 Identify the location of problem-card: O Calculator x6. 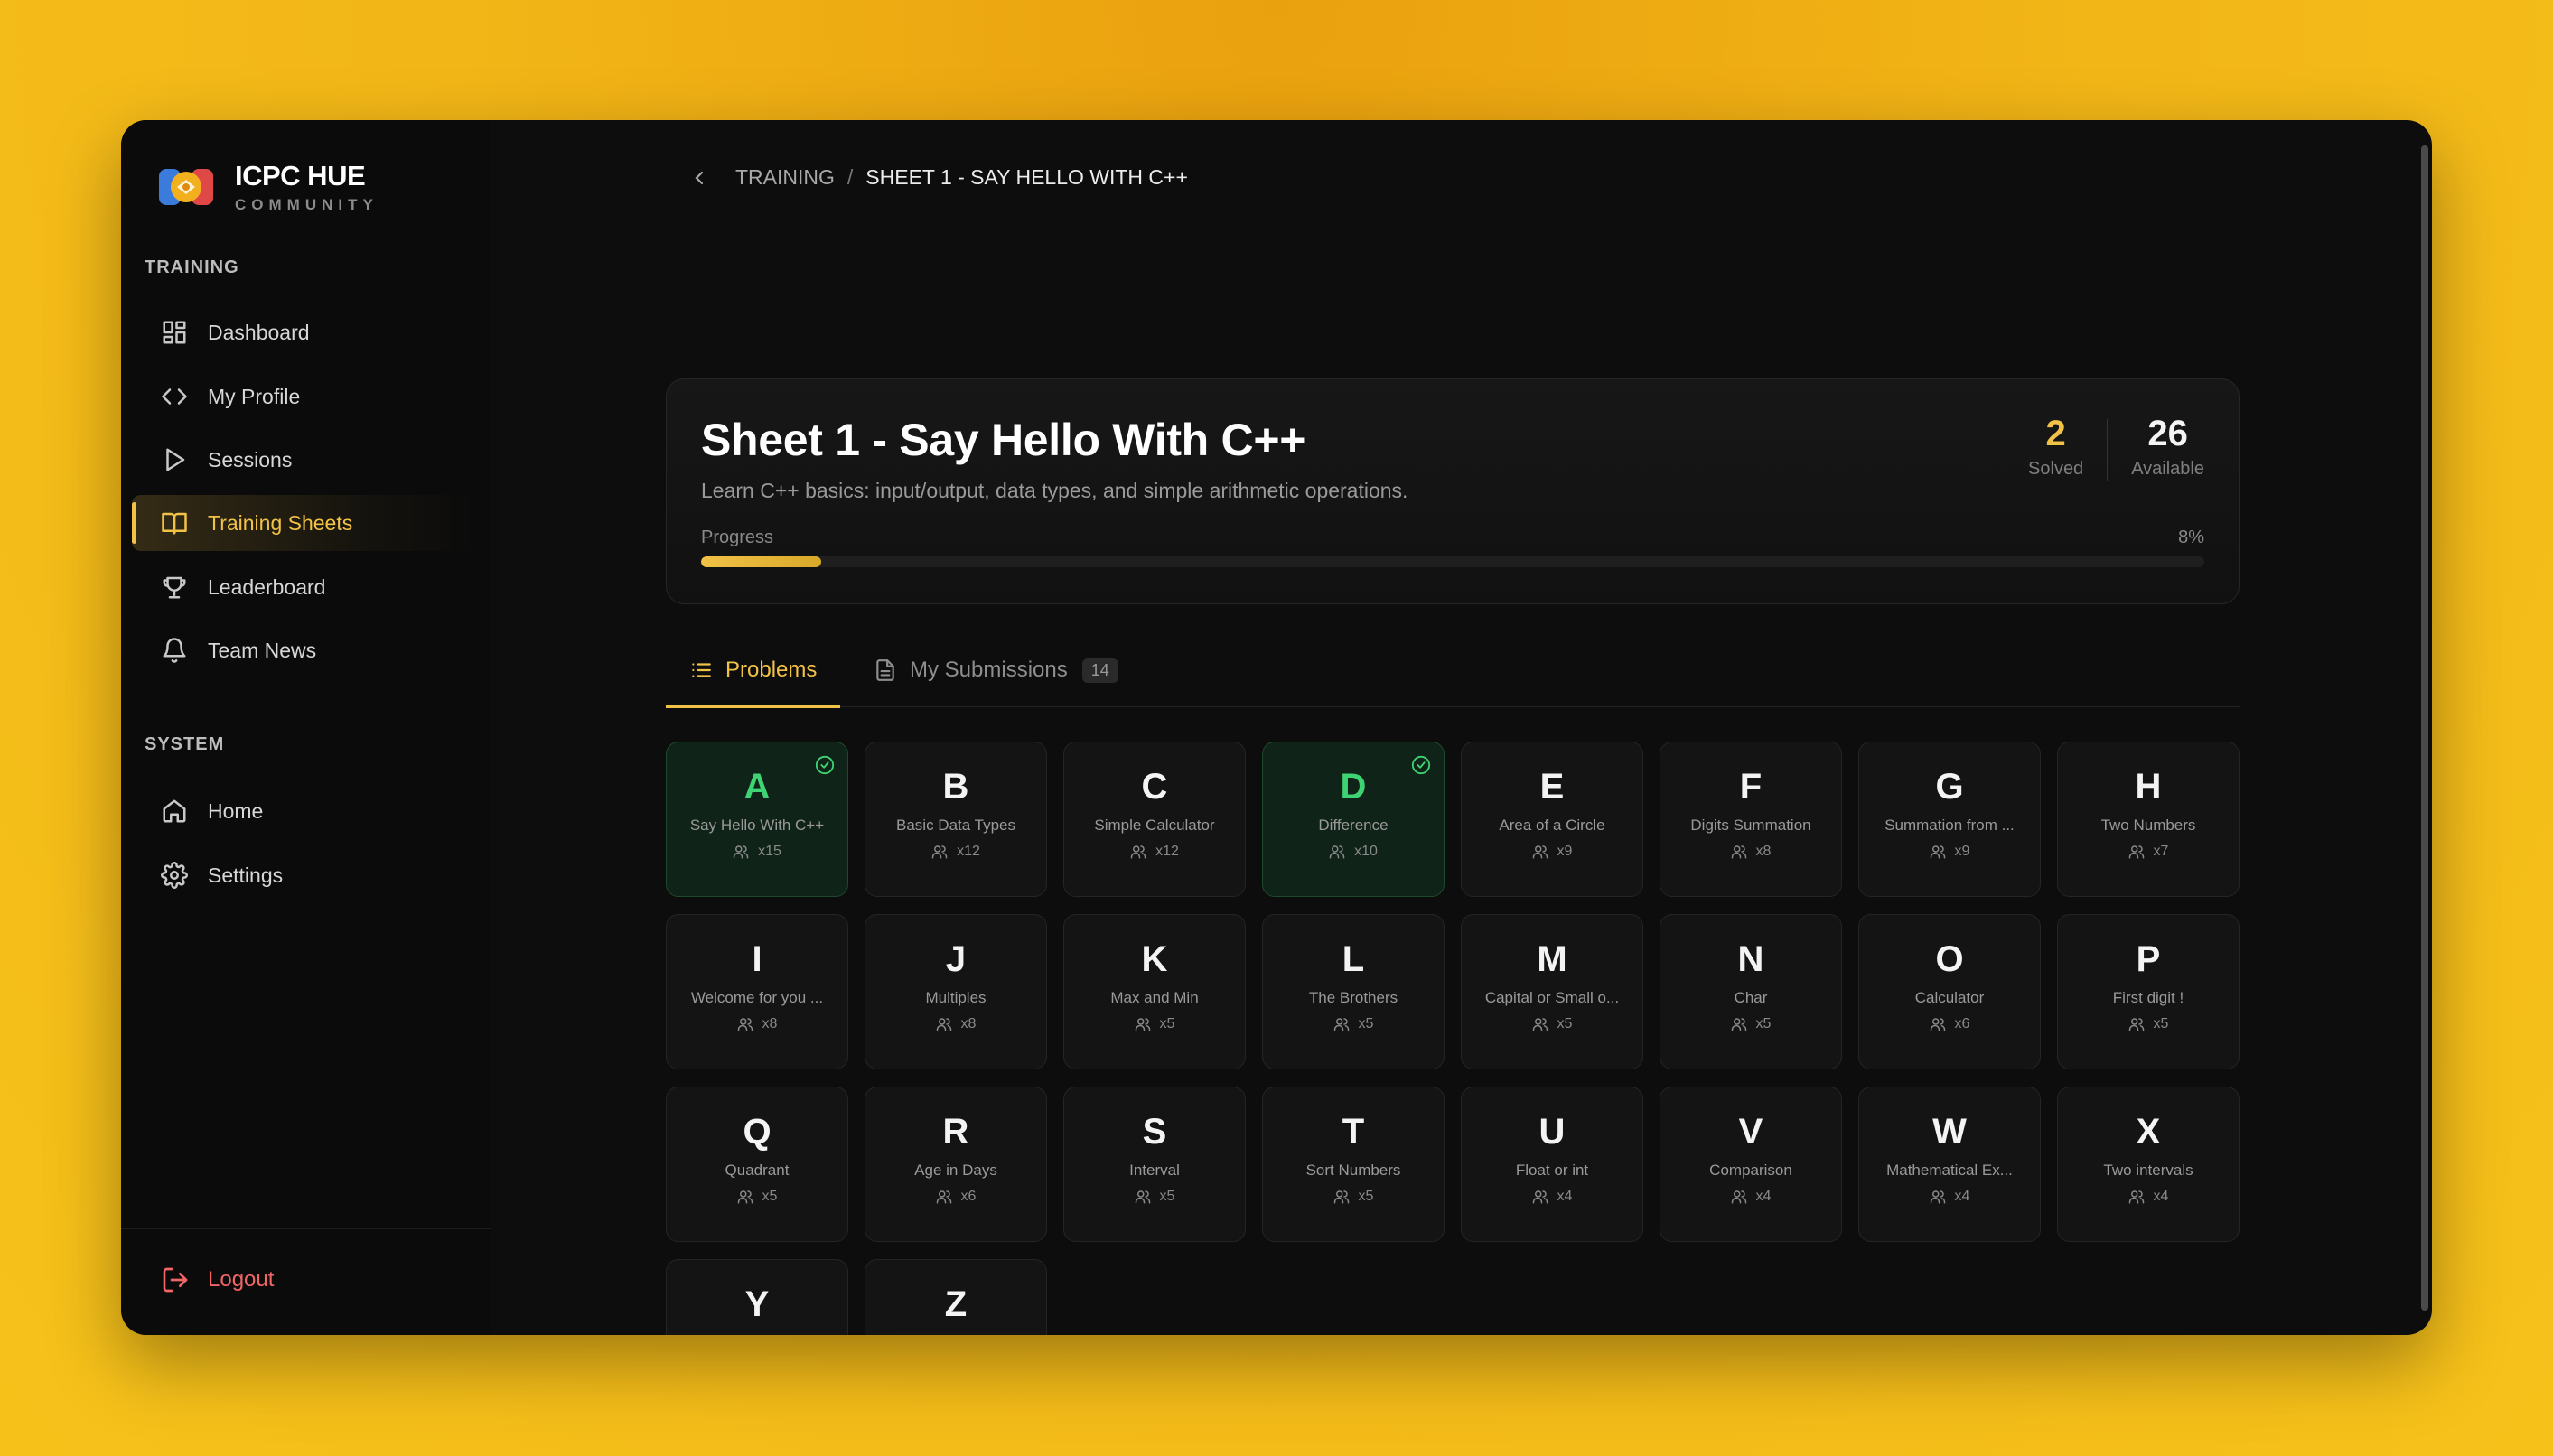
(1949, 991).